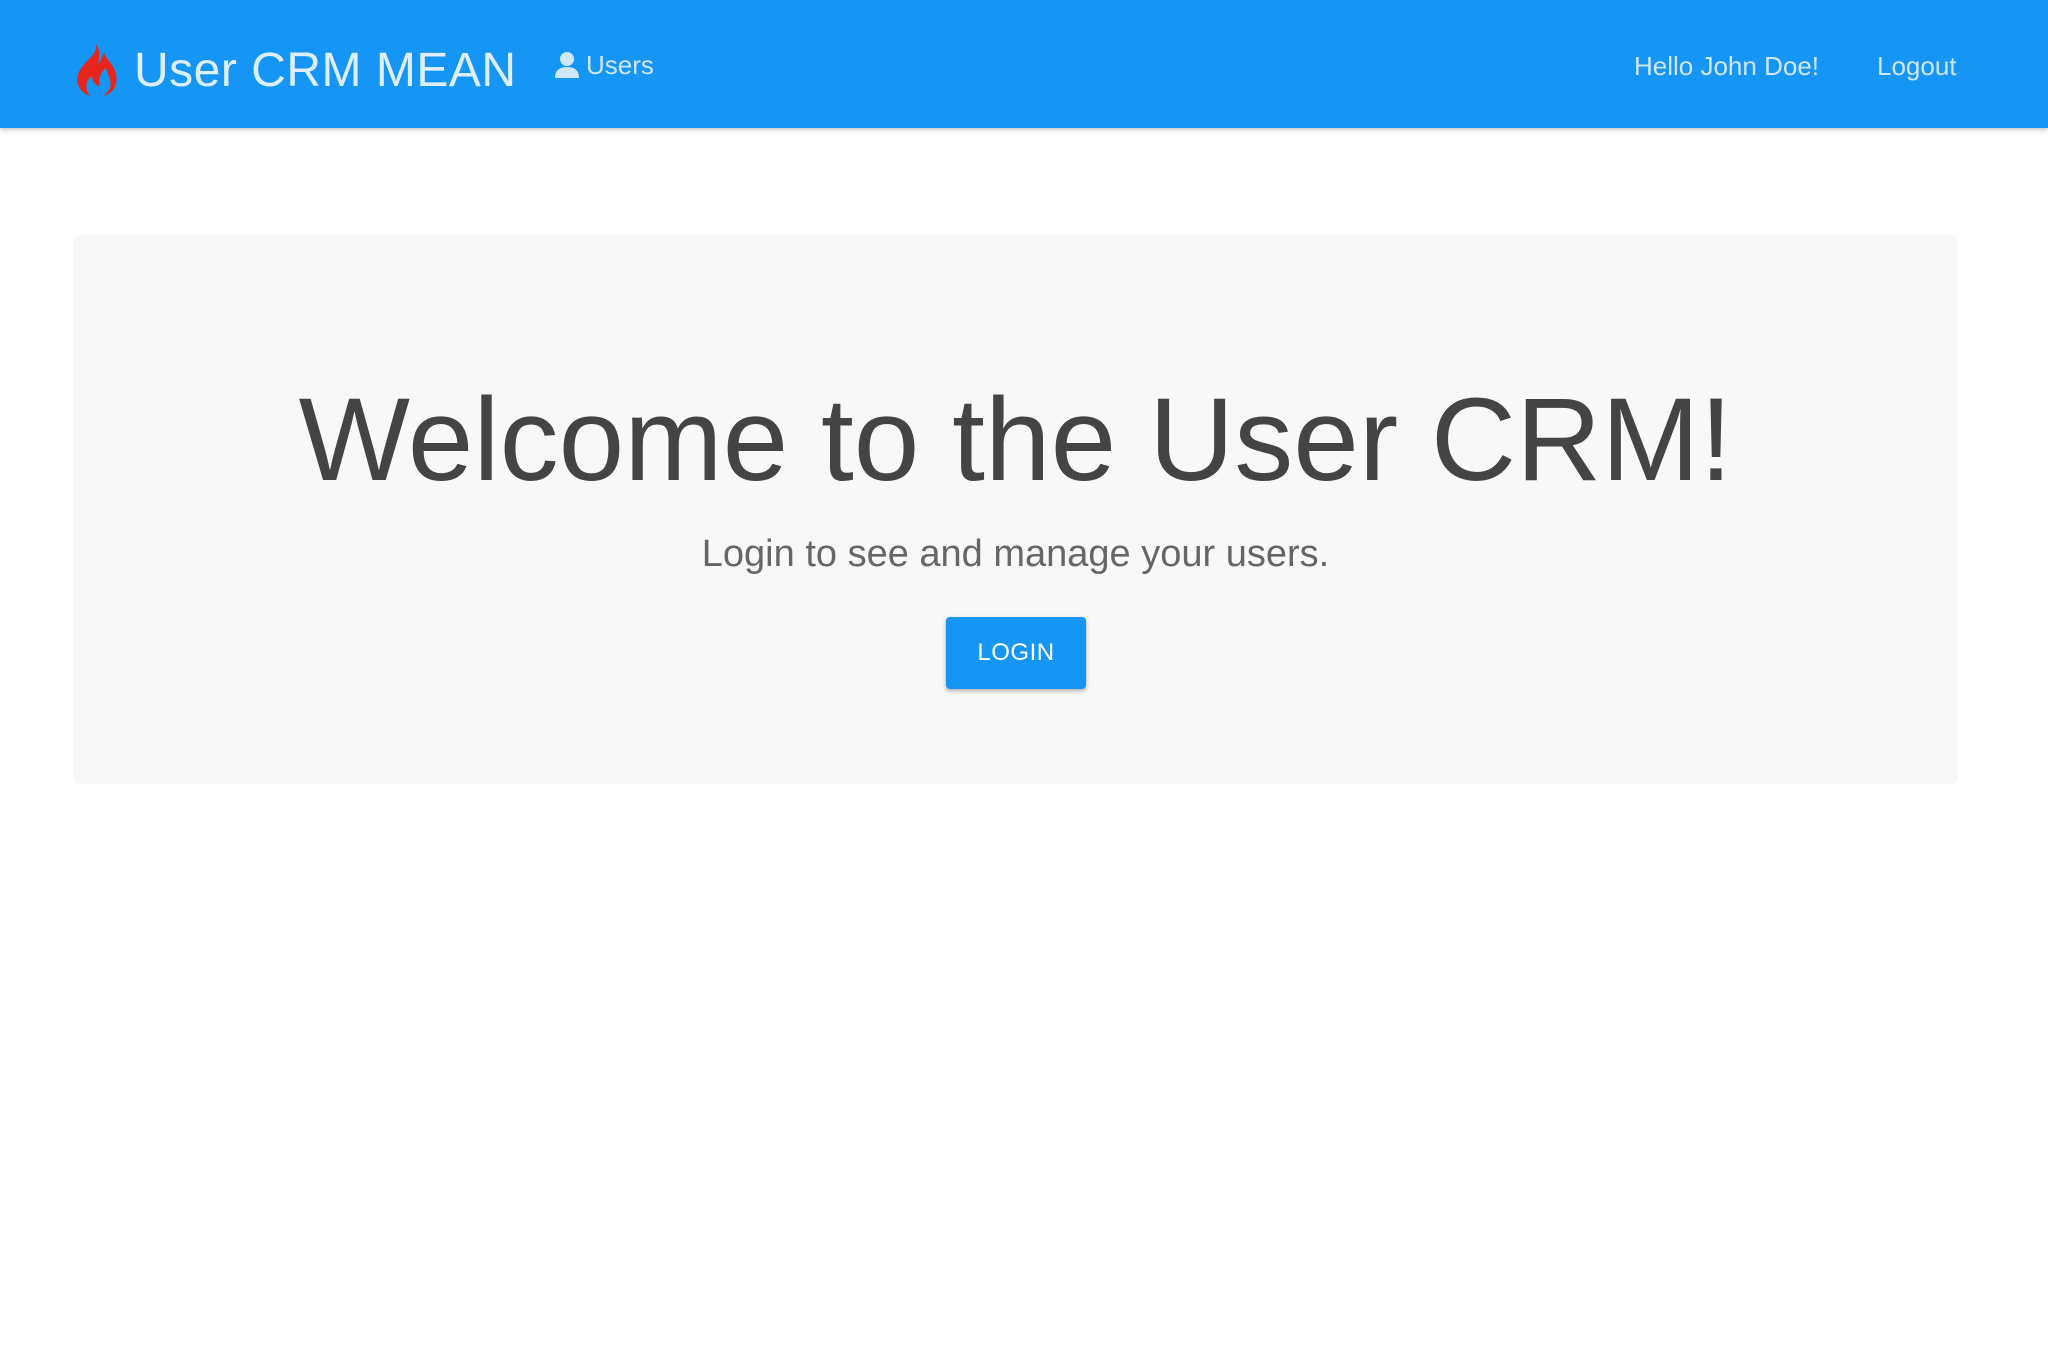 Image resolution: width=2048 pixels, height=1366 pixels. Describe the element at coordinates (325, 70) in the screenshot. I see `brand-title: User CRM MEAN` at that location.